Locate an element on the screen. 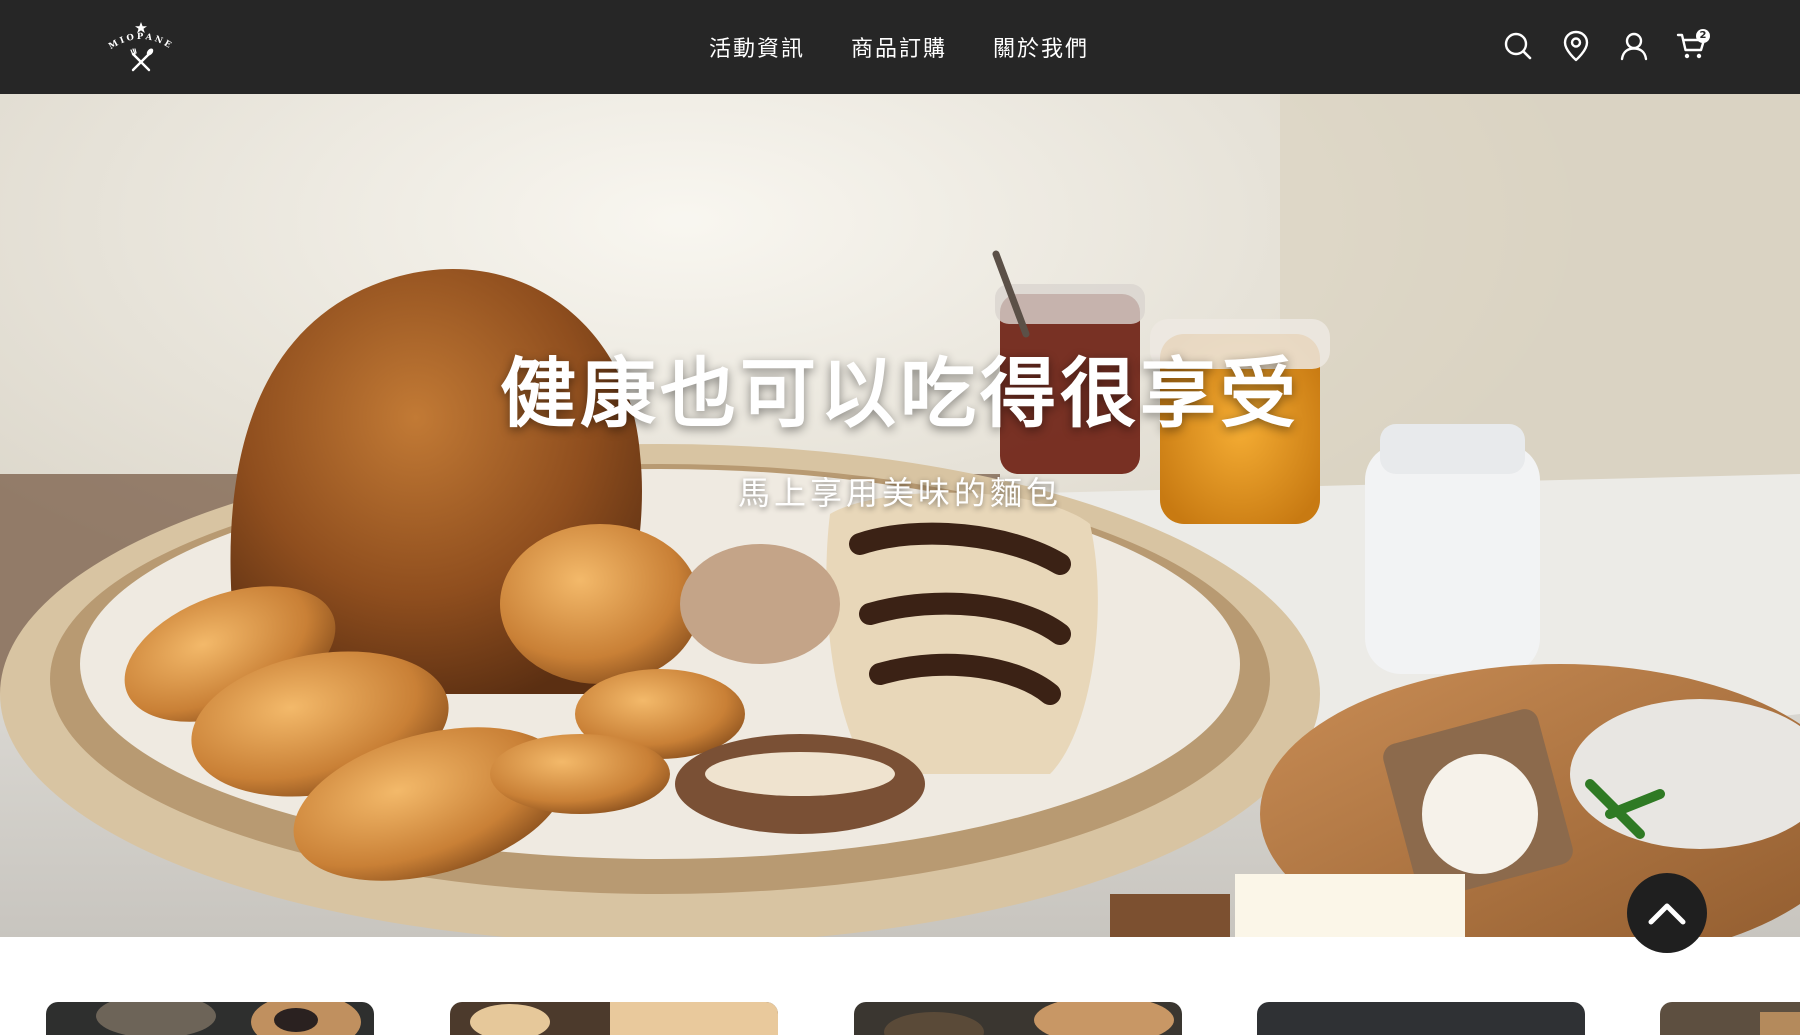 This screenshot has width=1800, height=1035. hero-subtitle: 馬上享用美味的麵包 is located at coordinates (899, 493).